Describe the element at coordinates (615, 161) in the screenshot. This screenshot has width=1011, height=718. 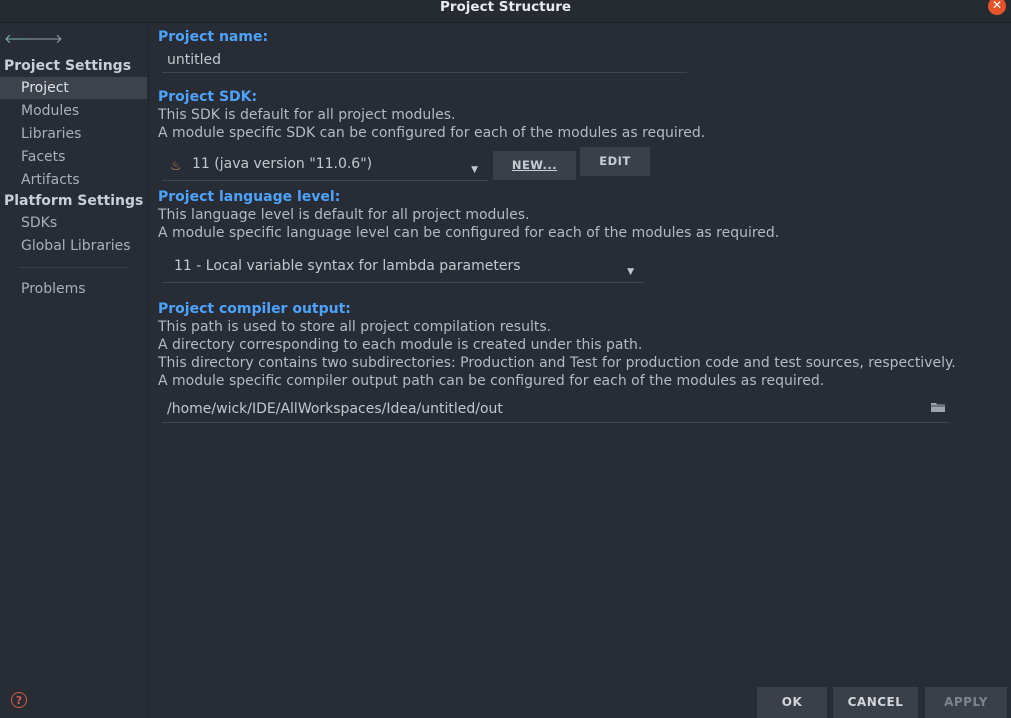
I see `edit-sdk-button: EDIT` at that location.